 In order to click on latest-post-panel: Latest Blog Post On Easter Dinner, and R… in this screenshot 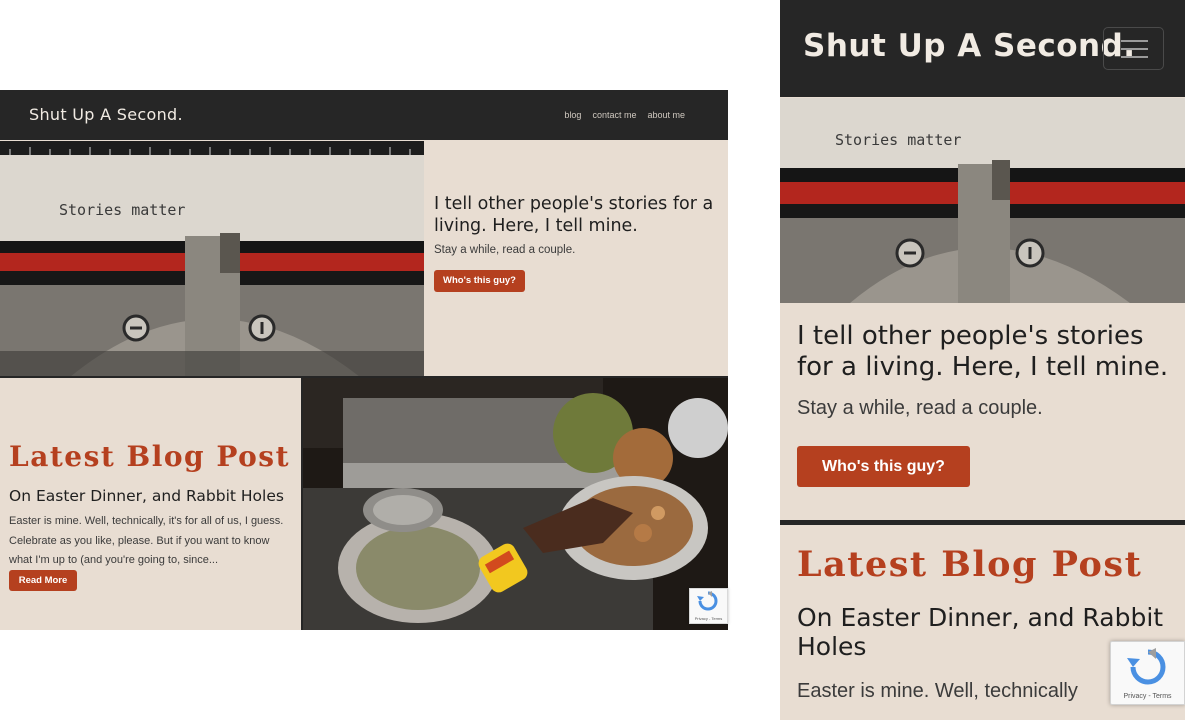, I will do `click(150, 504)`.